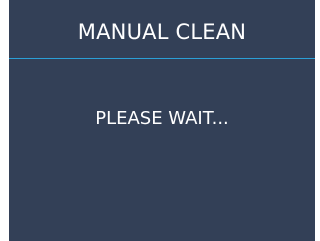 This screenshot has height=241, width=320. I want to click on screen-title: MANUAL CLEAN, so click(162, 32).